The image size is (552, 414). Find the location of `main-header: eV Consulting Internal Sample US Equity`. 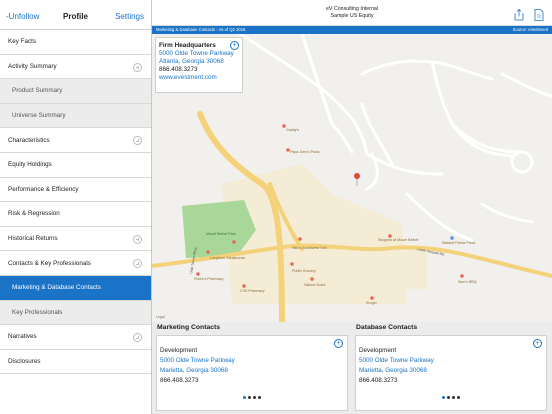

main-header: eV Consulting Internal Sample US Equity is located at coordinates (352, 13).